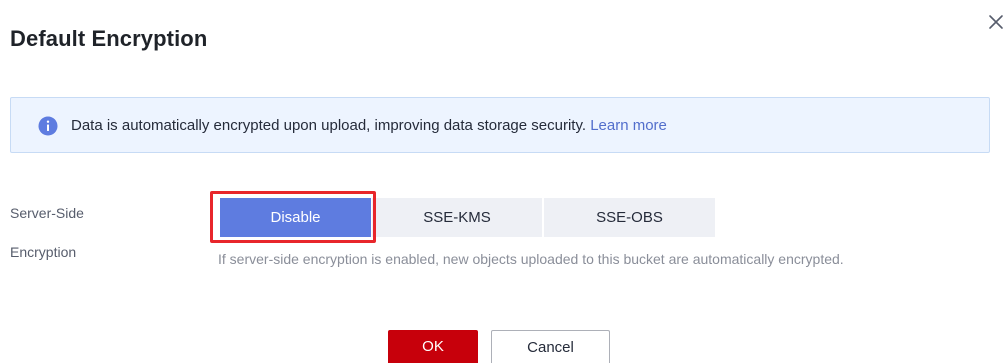 The width and height of the screenshot is (1005, 363). Describe the element at coordinates (109, 38) in the screenshot. I see `dialog-title: Default Encryption` at that location.